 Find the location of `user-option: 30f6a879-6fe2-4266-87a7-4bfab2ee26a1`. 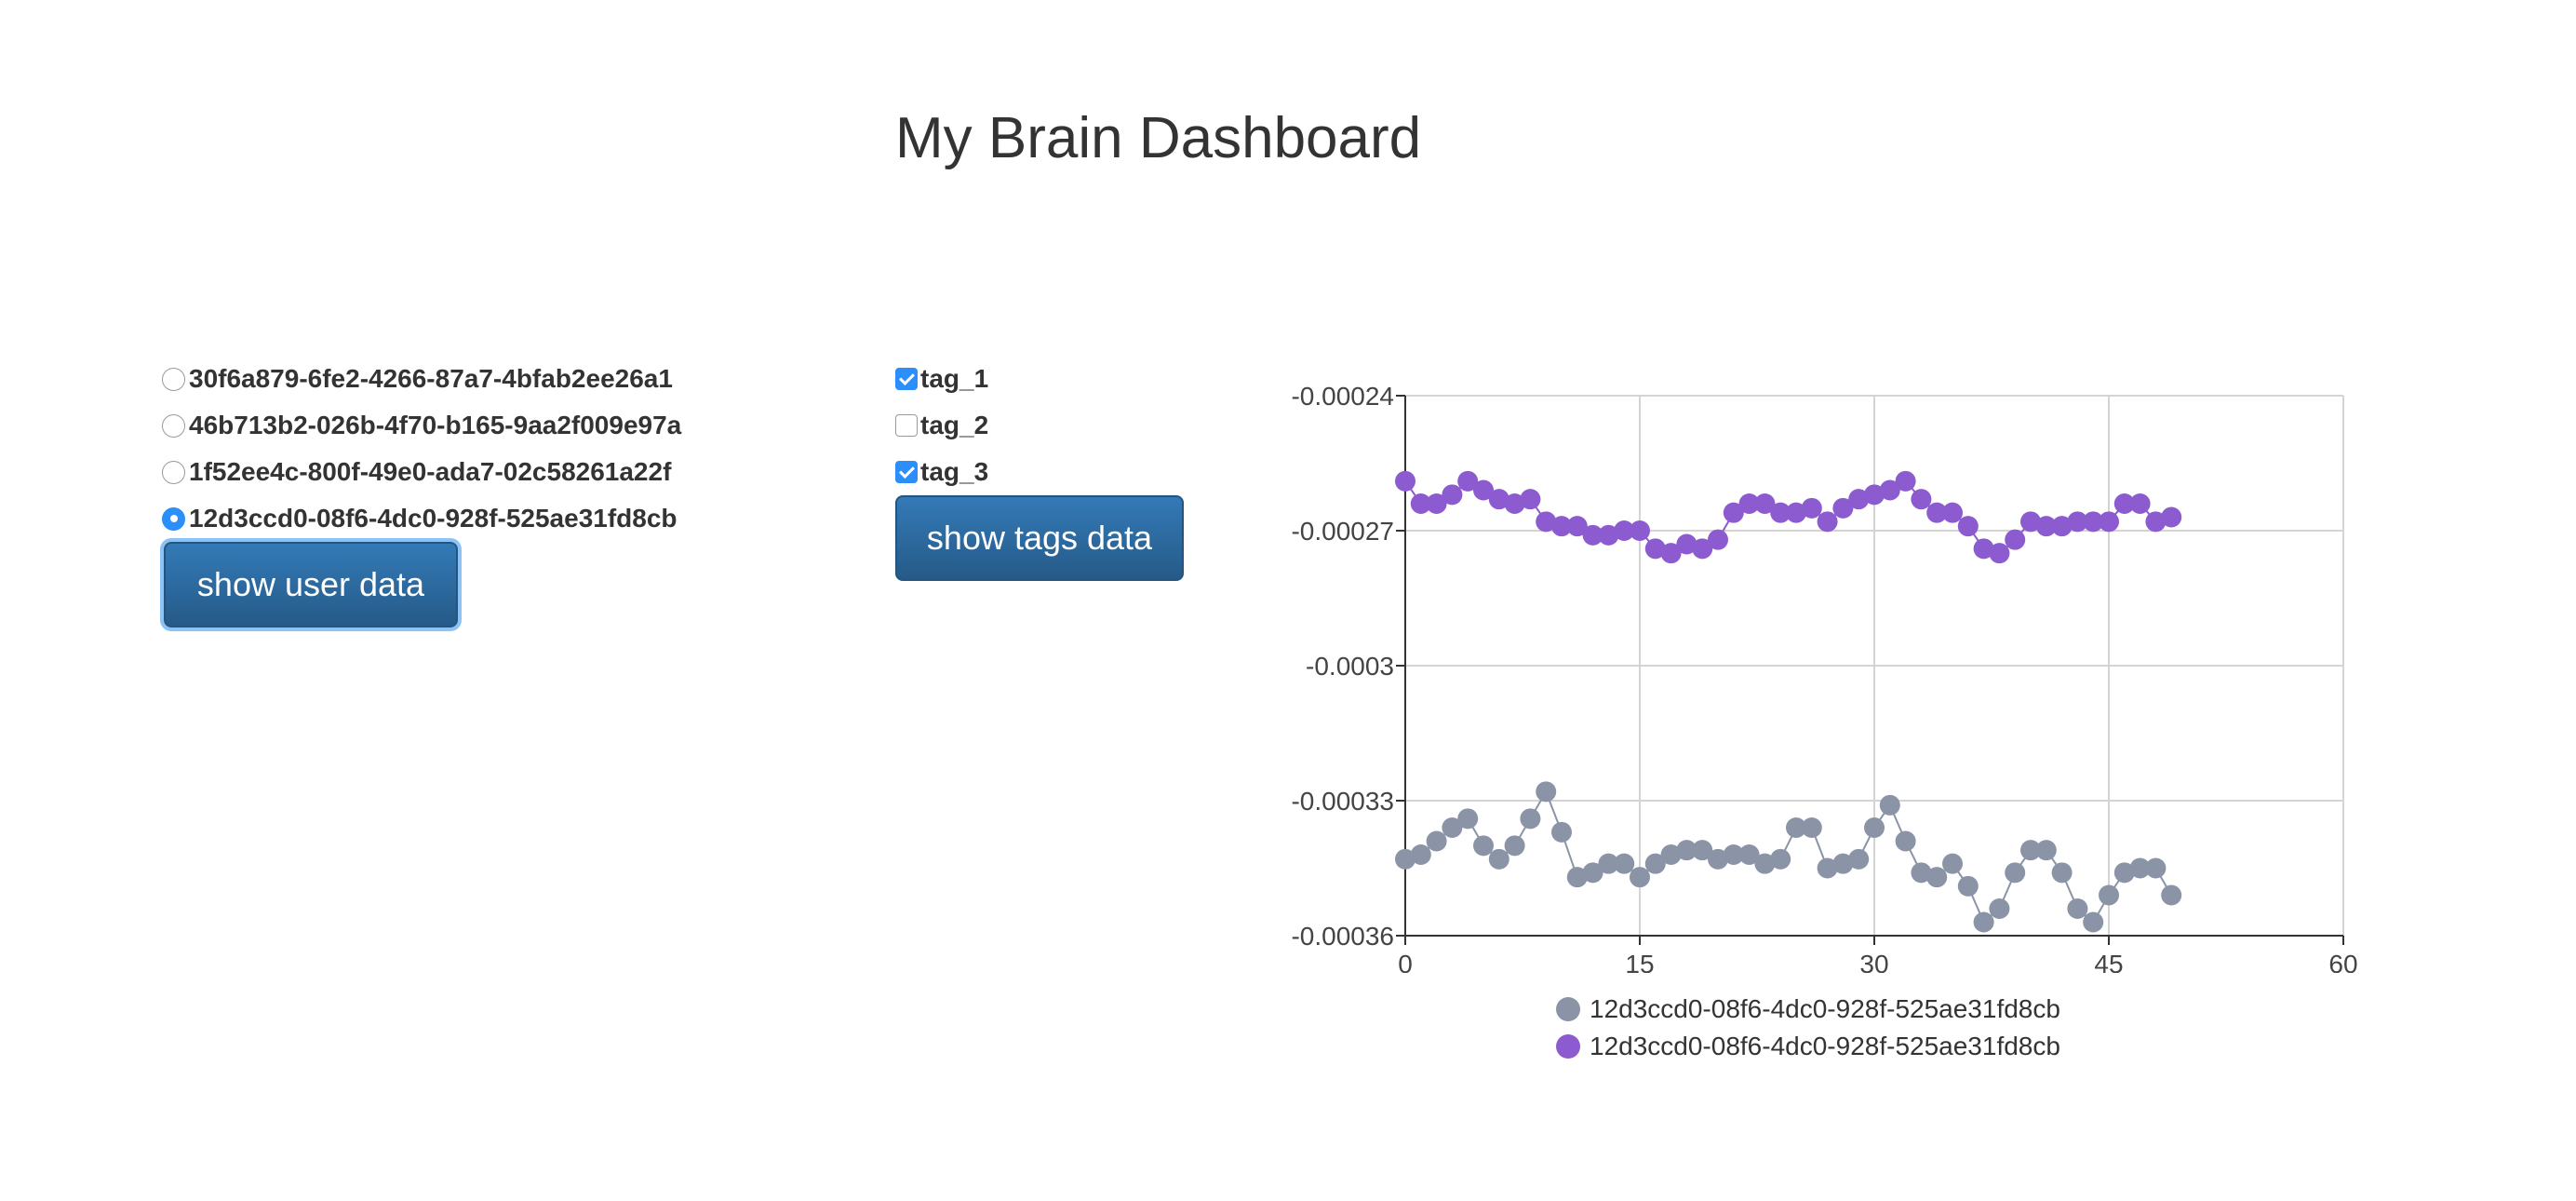

user-option: 30f6a879-6fe2-4266-87a7-4bfab2ee26a1 is located at coordinates (421, 379).